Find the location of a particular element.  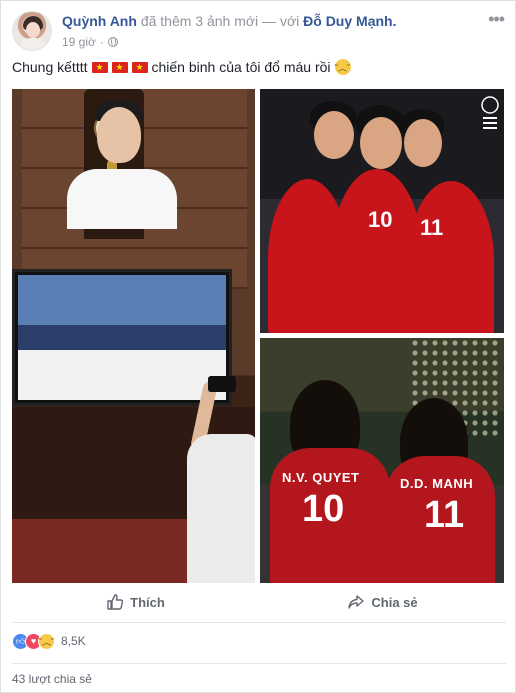

tv-player-face is located at coordinates (119, 135).